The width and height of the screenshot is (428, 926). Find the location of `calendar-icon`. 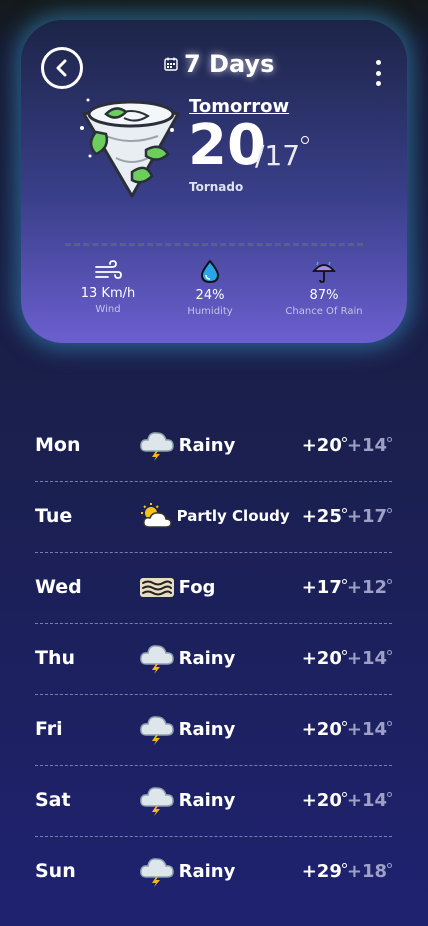

calendar-icon is located at coordinates (171, 64).